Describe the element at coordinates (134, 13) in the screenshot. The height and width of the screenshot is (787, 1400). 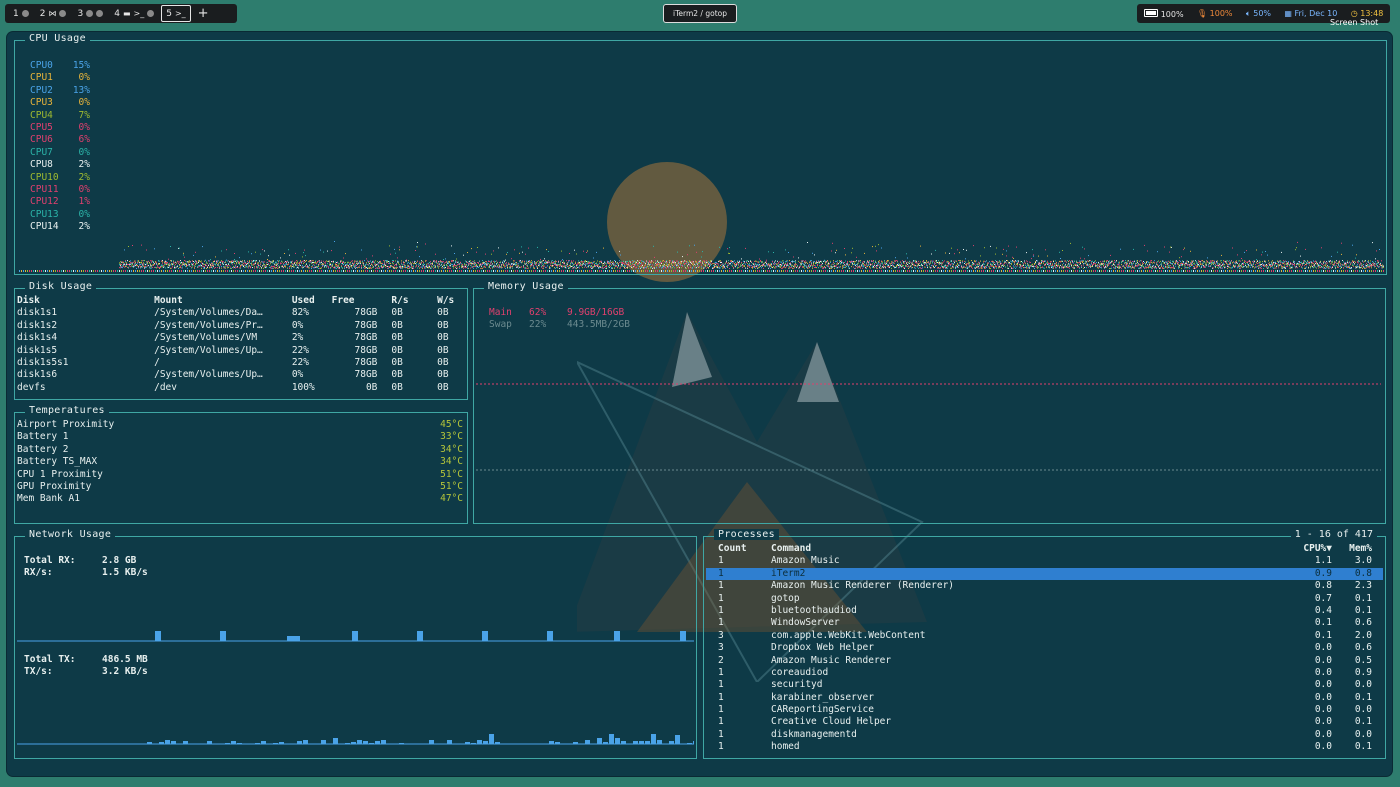
I see `workspace-4: 4 ▬ >_` at that location.